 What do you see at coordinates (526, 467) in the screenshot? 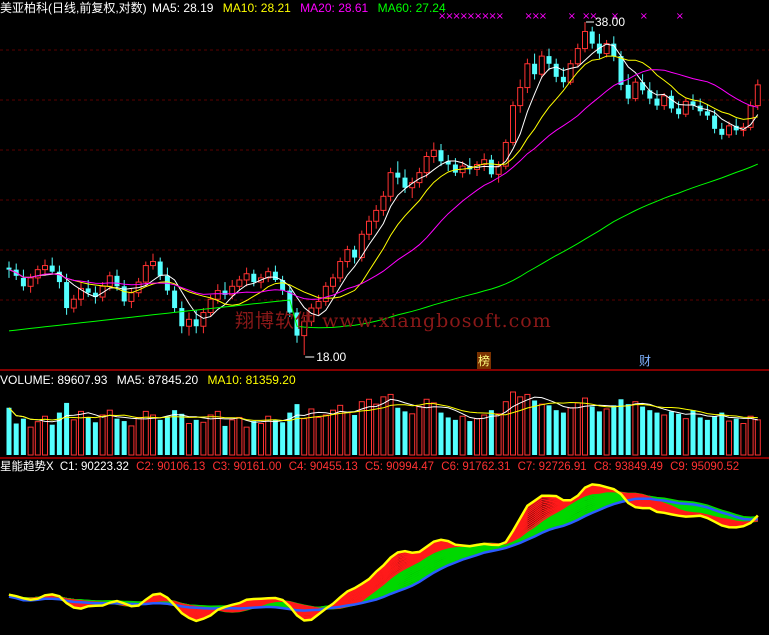
I see `c7-label: C7:` at bounding box center [526, 467].